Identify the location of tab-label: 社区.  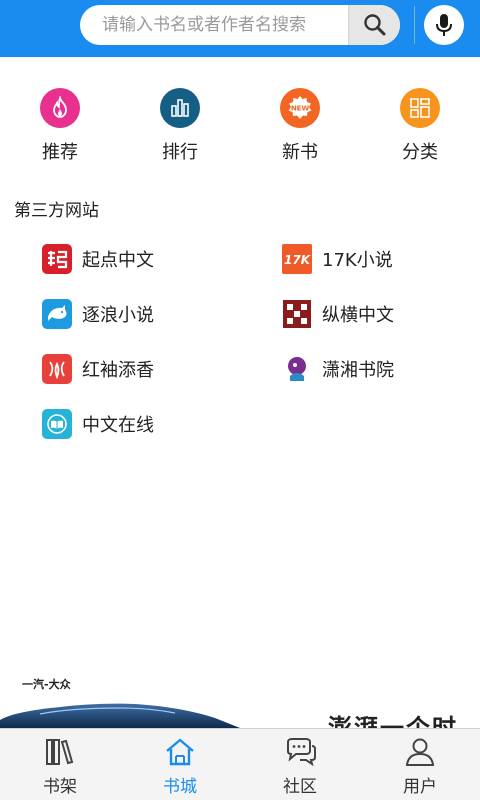
(300, 787).